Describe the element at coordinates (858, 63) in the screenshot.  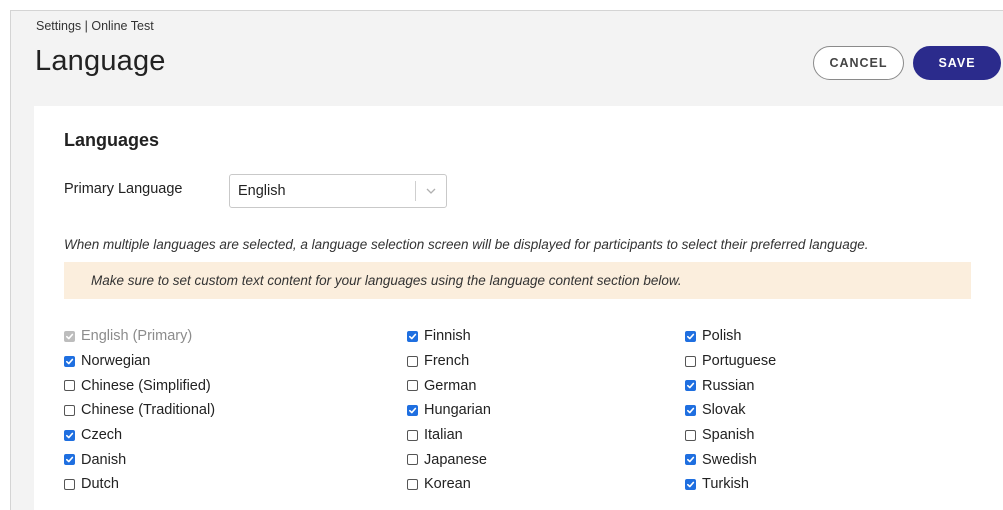
I see `cancel-button: CANCEL` at that location.